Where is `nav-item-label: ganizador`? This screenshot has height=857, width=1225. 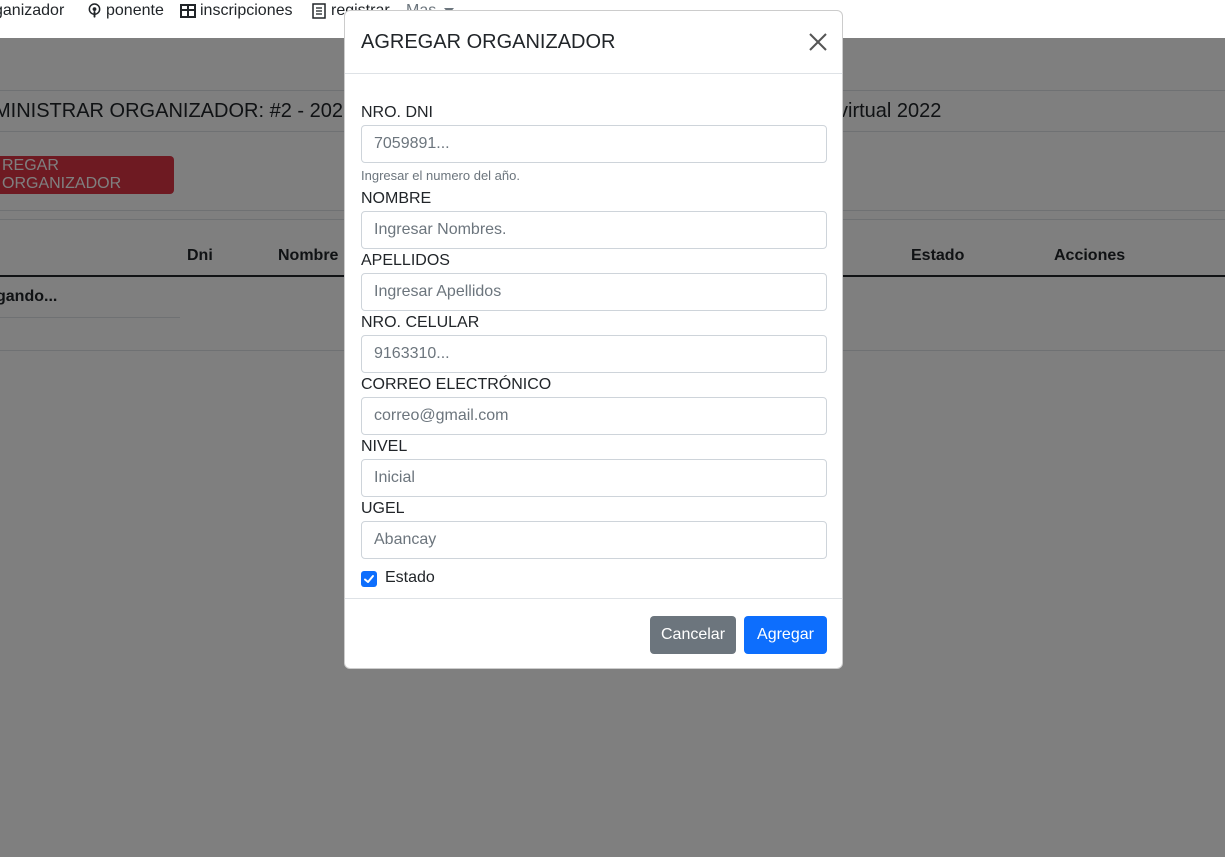 nav-item-label: ganizador is located at coordinates (32, 10).